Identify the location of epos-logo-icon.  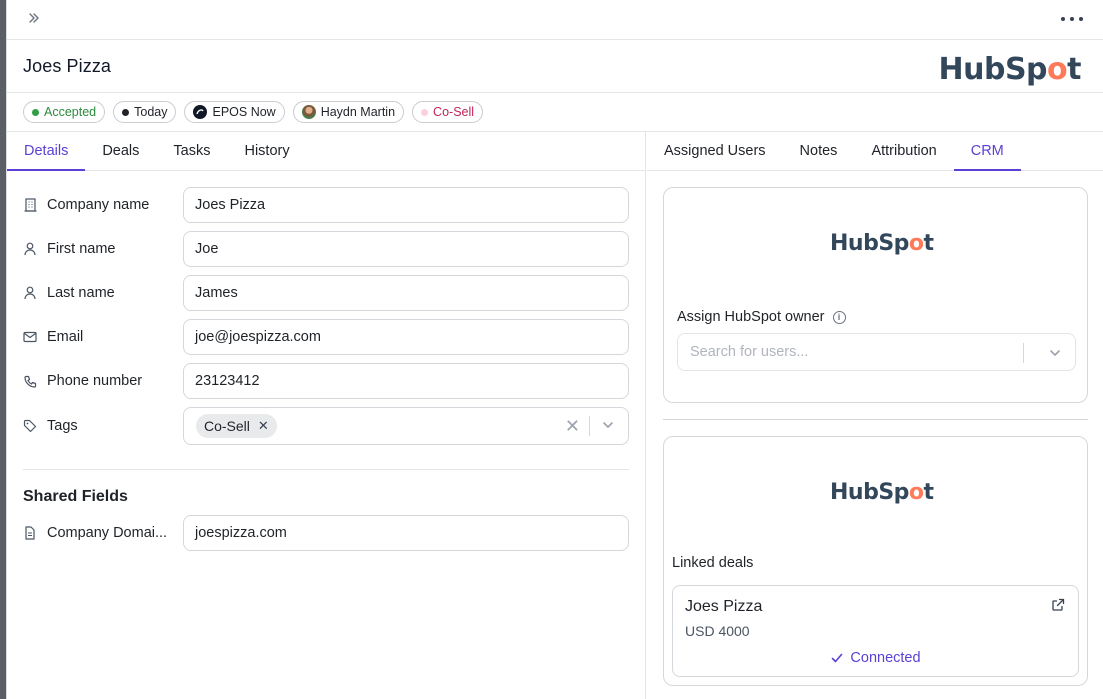
(200, 112).